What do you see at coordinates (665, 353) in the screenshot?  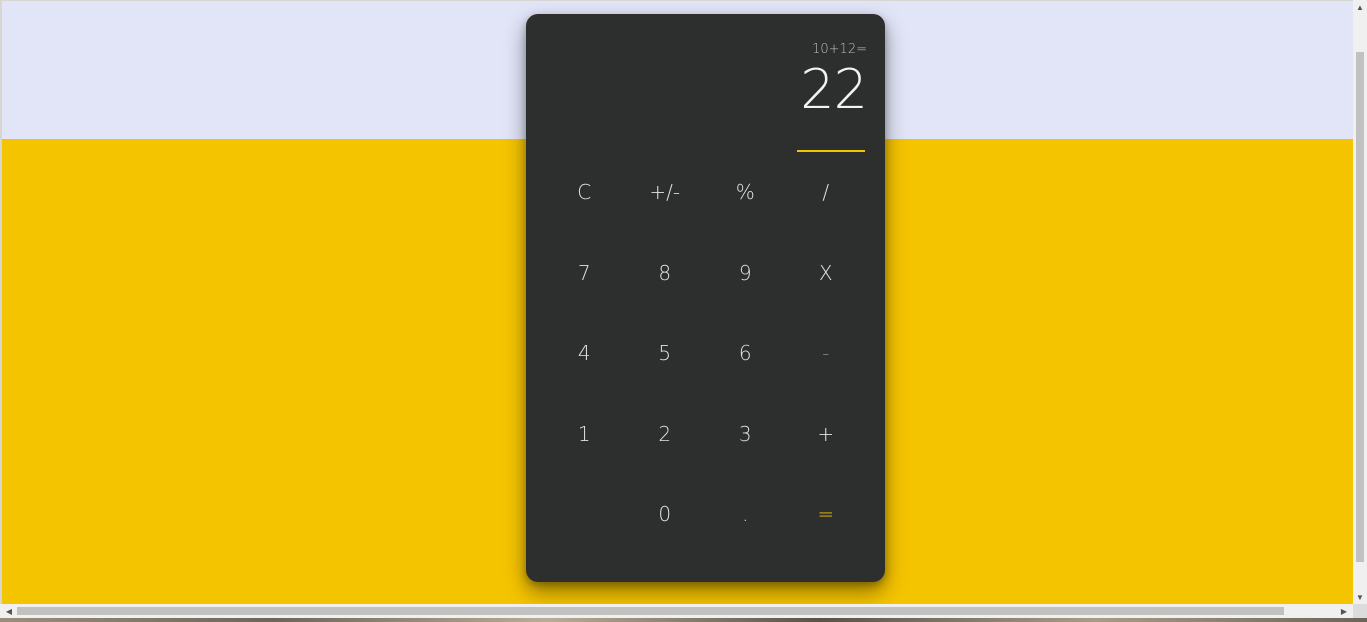 I see `digit-5-button: 5` at bounding box center [665, 353].